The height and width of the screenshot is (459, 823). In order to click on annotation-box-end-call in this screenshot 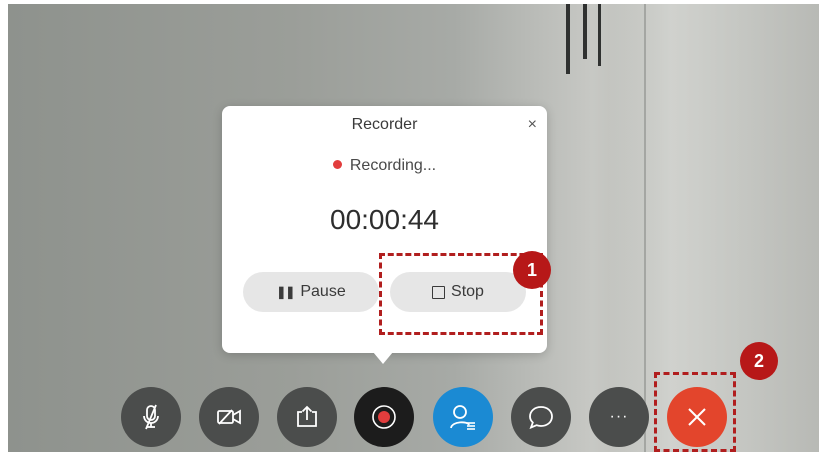, I will do `click(695, 412)`.